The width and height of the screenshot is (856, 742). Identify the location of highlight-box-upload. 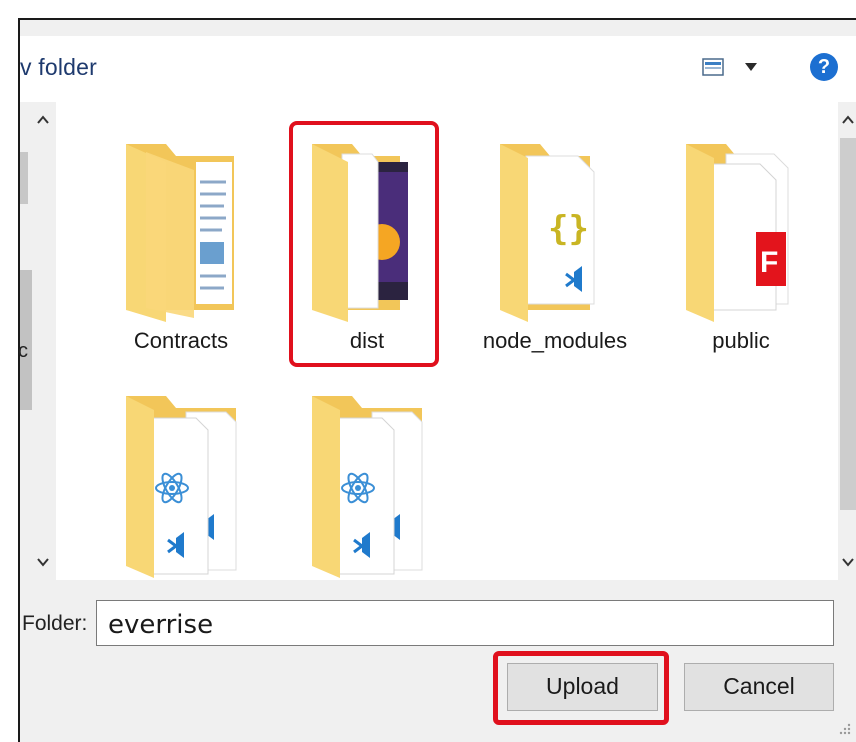
(581, 688).